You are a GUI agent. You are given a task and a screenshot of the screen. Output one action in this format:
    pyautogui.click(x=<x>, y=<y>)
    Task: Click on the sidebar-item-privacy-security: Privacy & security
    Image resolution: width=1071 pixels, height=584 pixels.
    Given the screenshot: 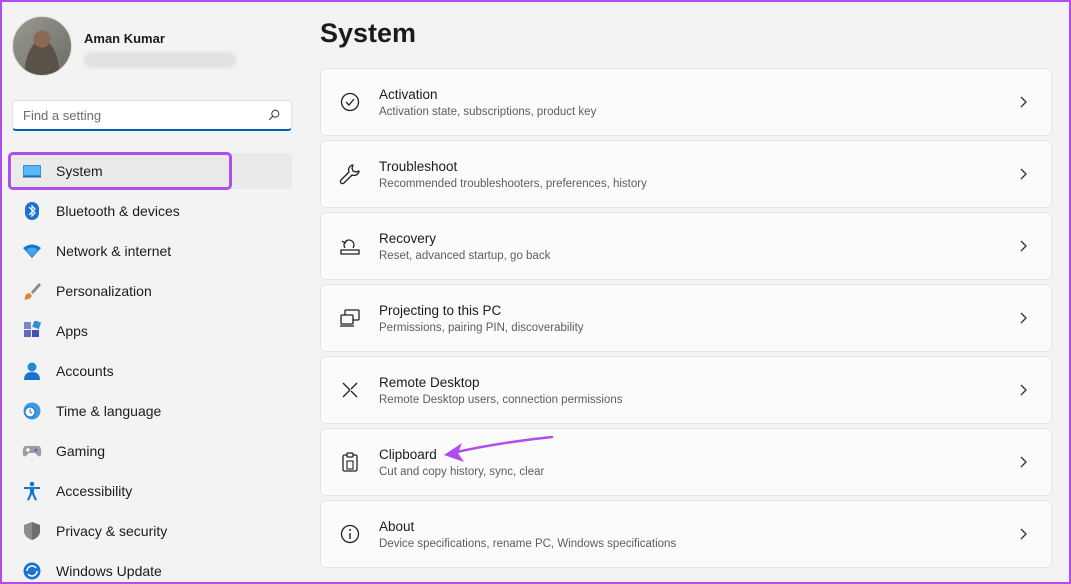 What is the action you would take?
    pyautogui.click(x=152, y=531)
    